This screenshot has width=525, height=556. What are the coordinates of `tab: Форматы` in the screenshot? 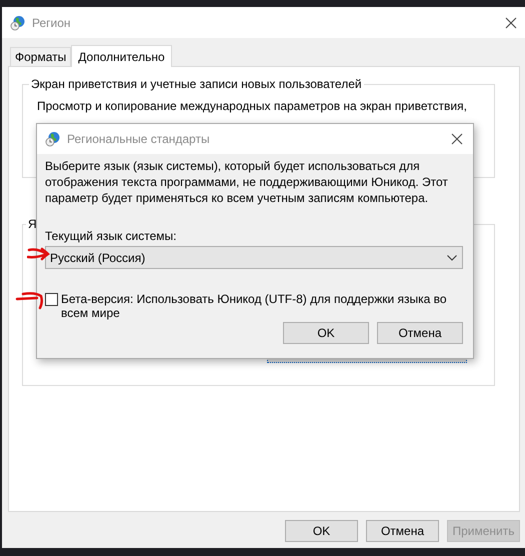 It's located at (41, 56).